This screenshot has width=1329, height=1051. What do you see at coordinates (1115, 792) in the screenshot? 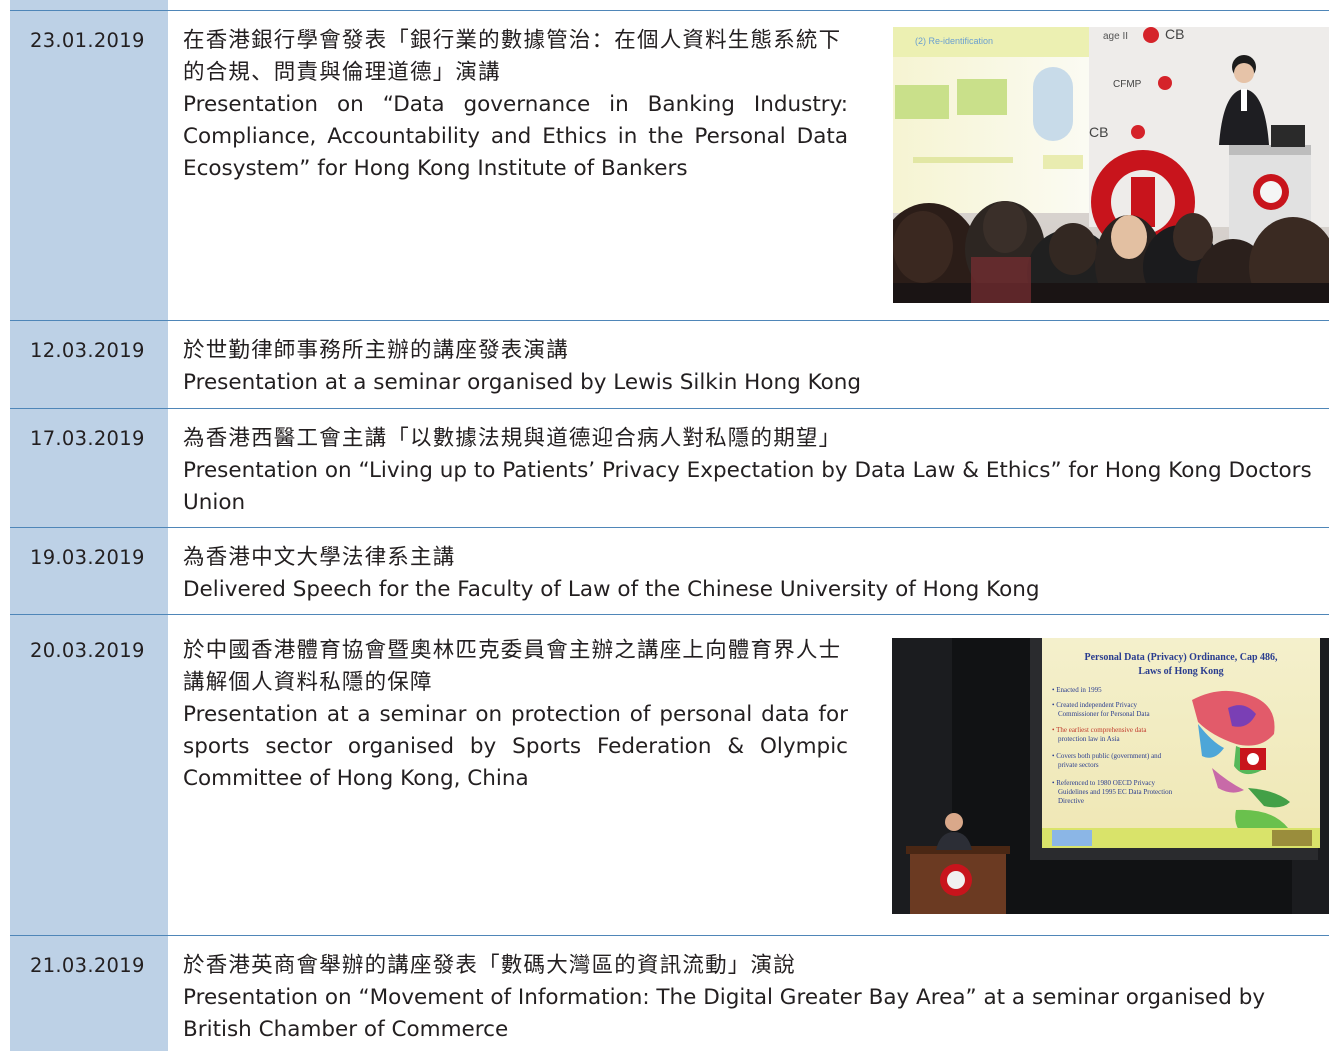
I see `svg-text:Guidelines and 1995 EC Data Pr: Guidelines and 1995 EC Data Protection` at bounding box center [1115, 792].